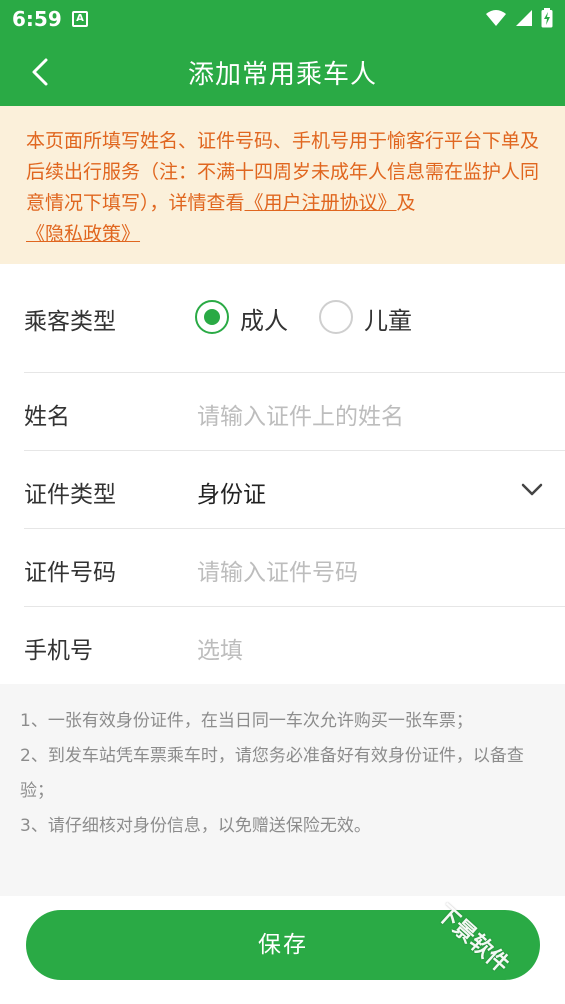  What do you see at coordinates (37, 19) in the screenshot?
I see `status-time: 6:59` at bounding box center [37, 19].